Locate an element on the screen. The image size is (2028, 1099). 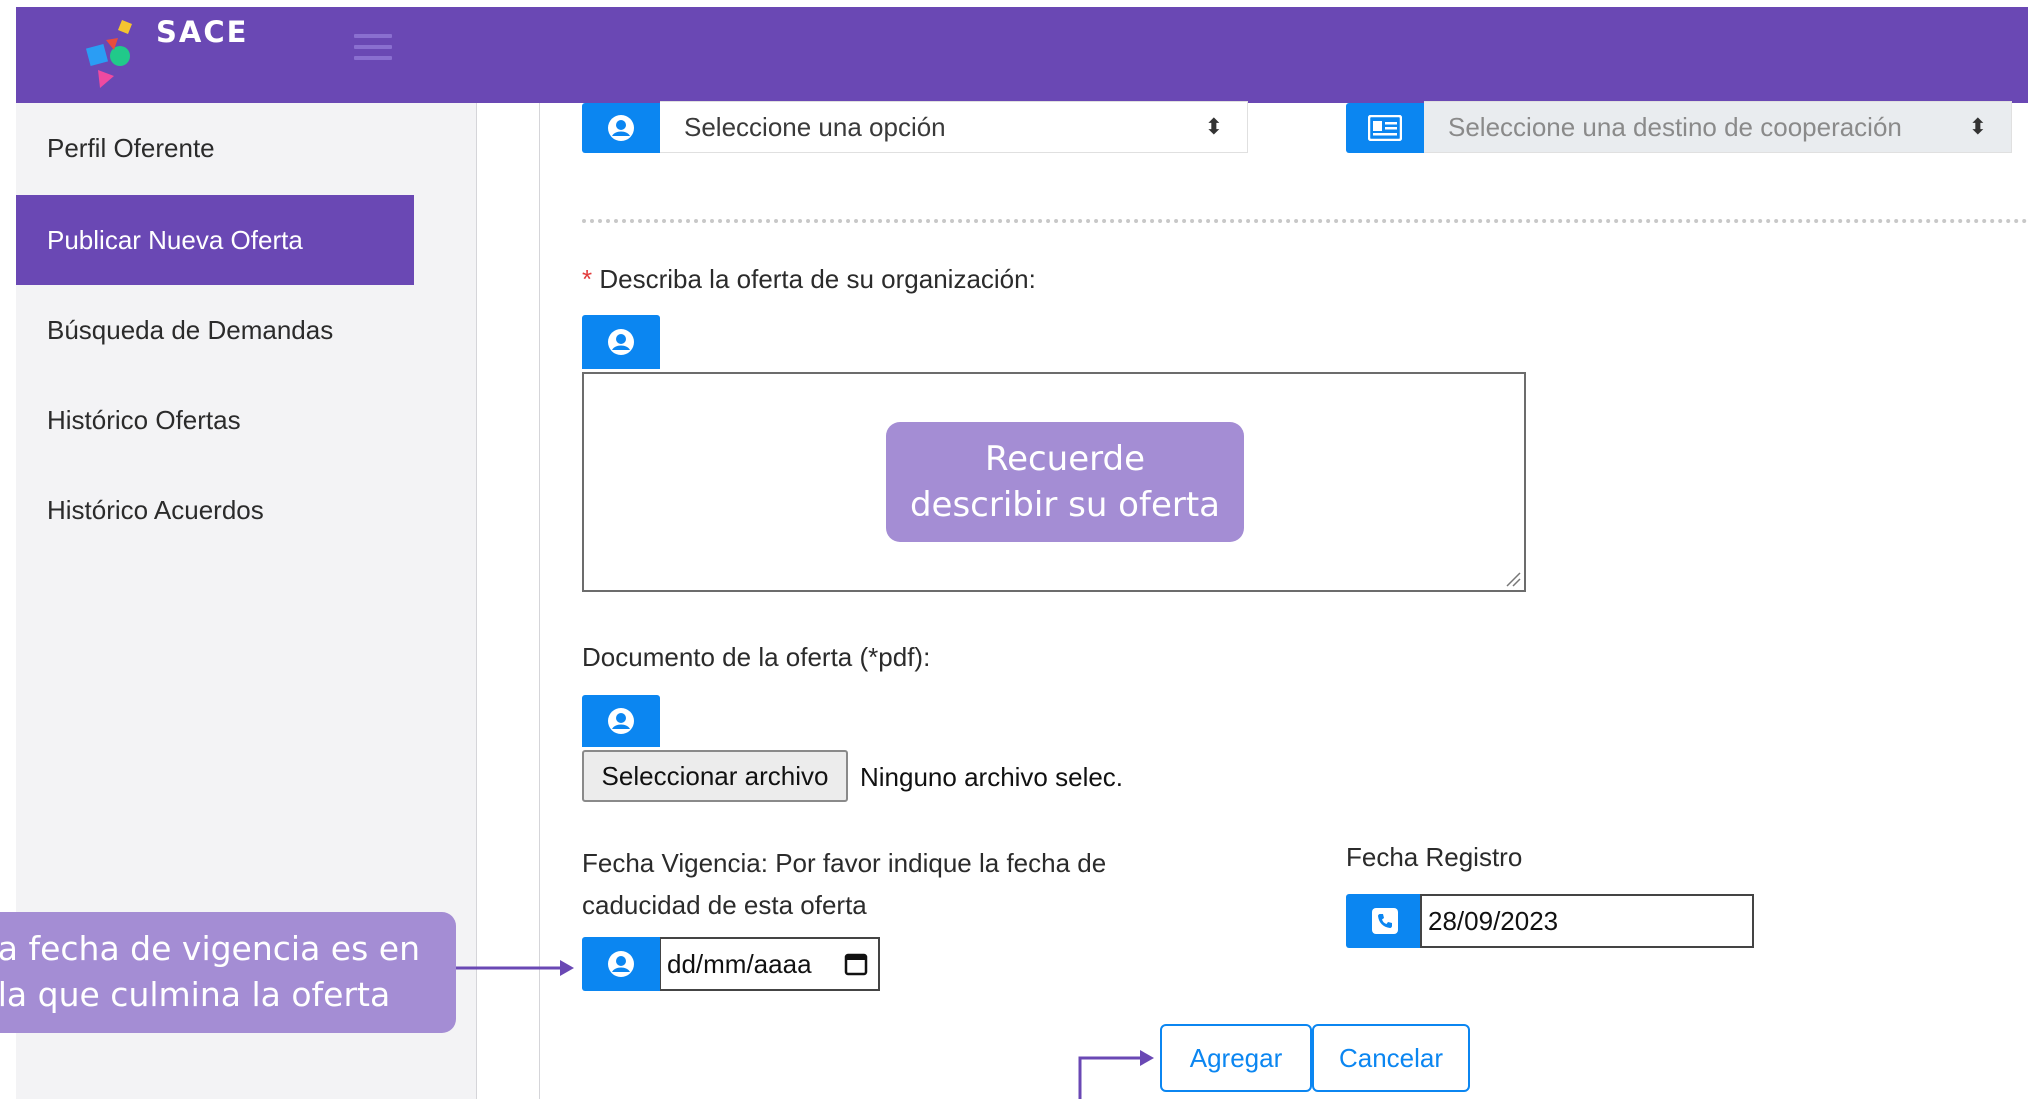
fecha-vigencia-input: dd/mm/aaaa is located at coordinates (770, 964).